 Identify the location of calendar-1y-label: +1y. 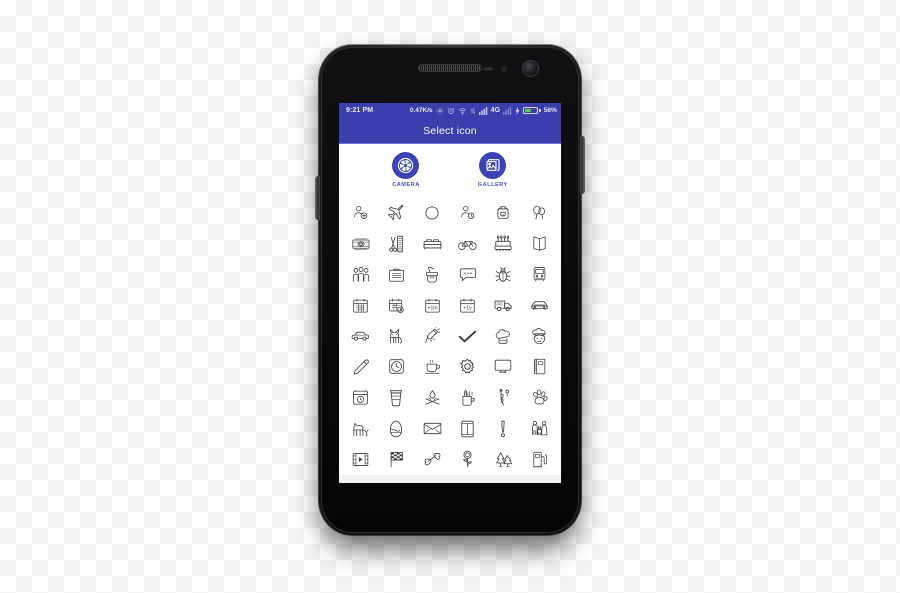
(468, 308).